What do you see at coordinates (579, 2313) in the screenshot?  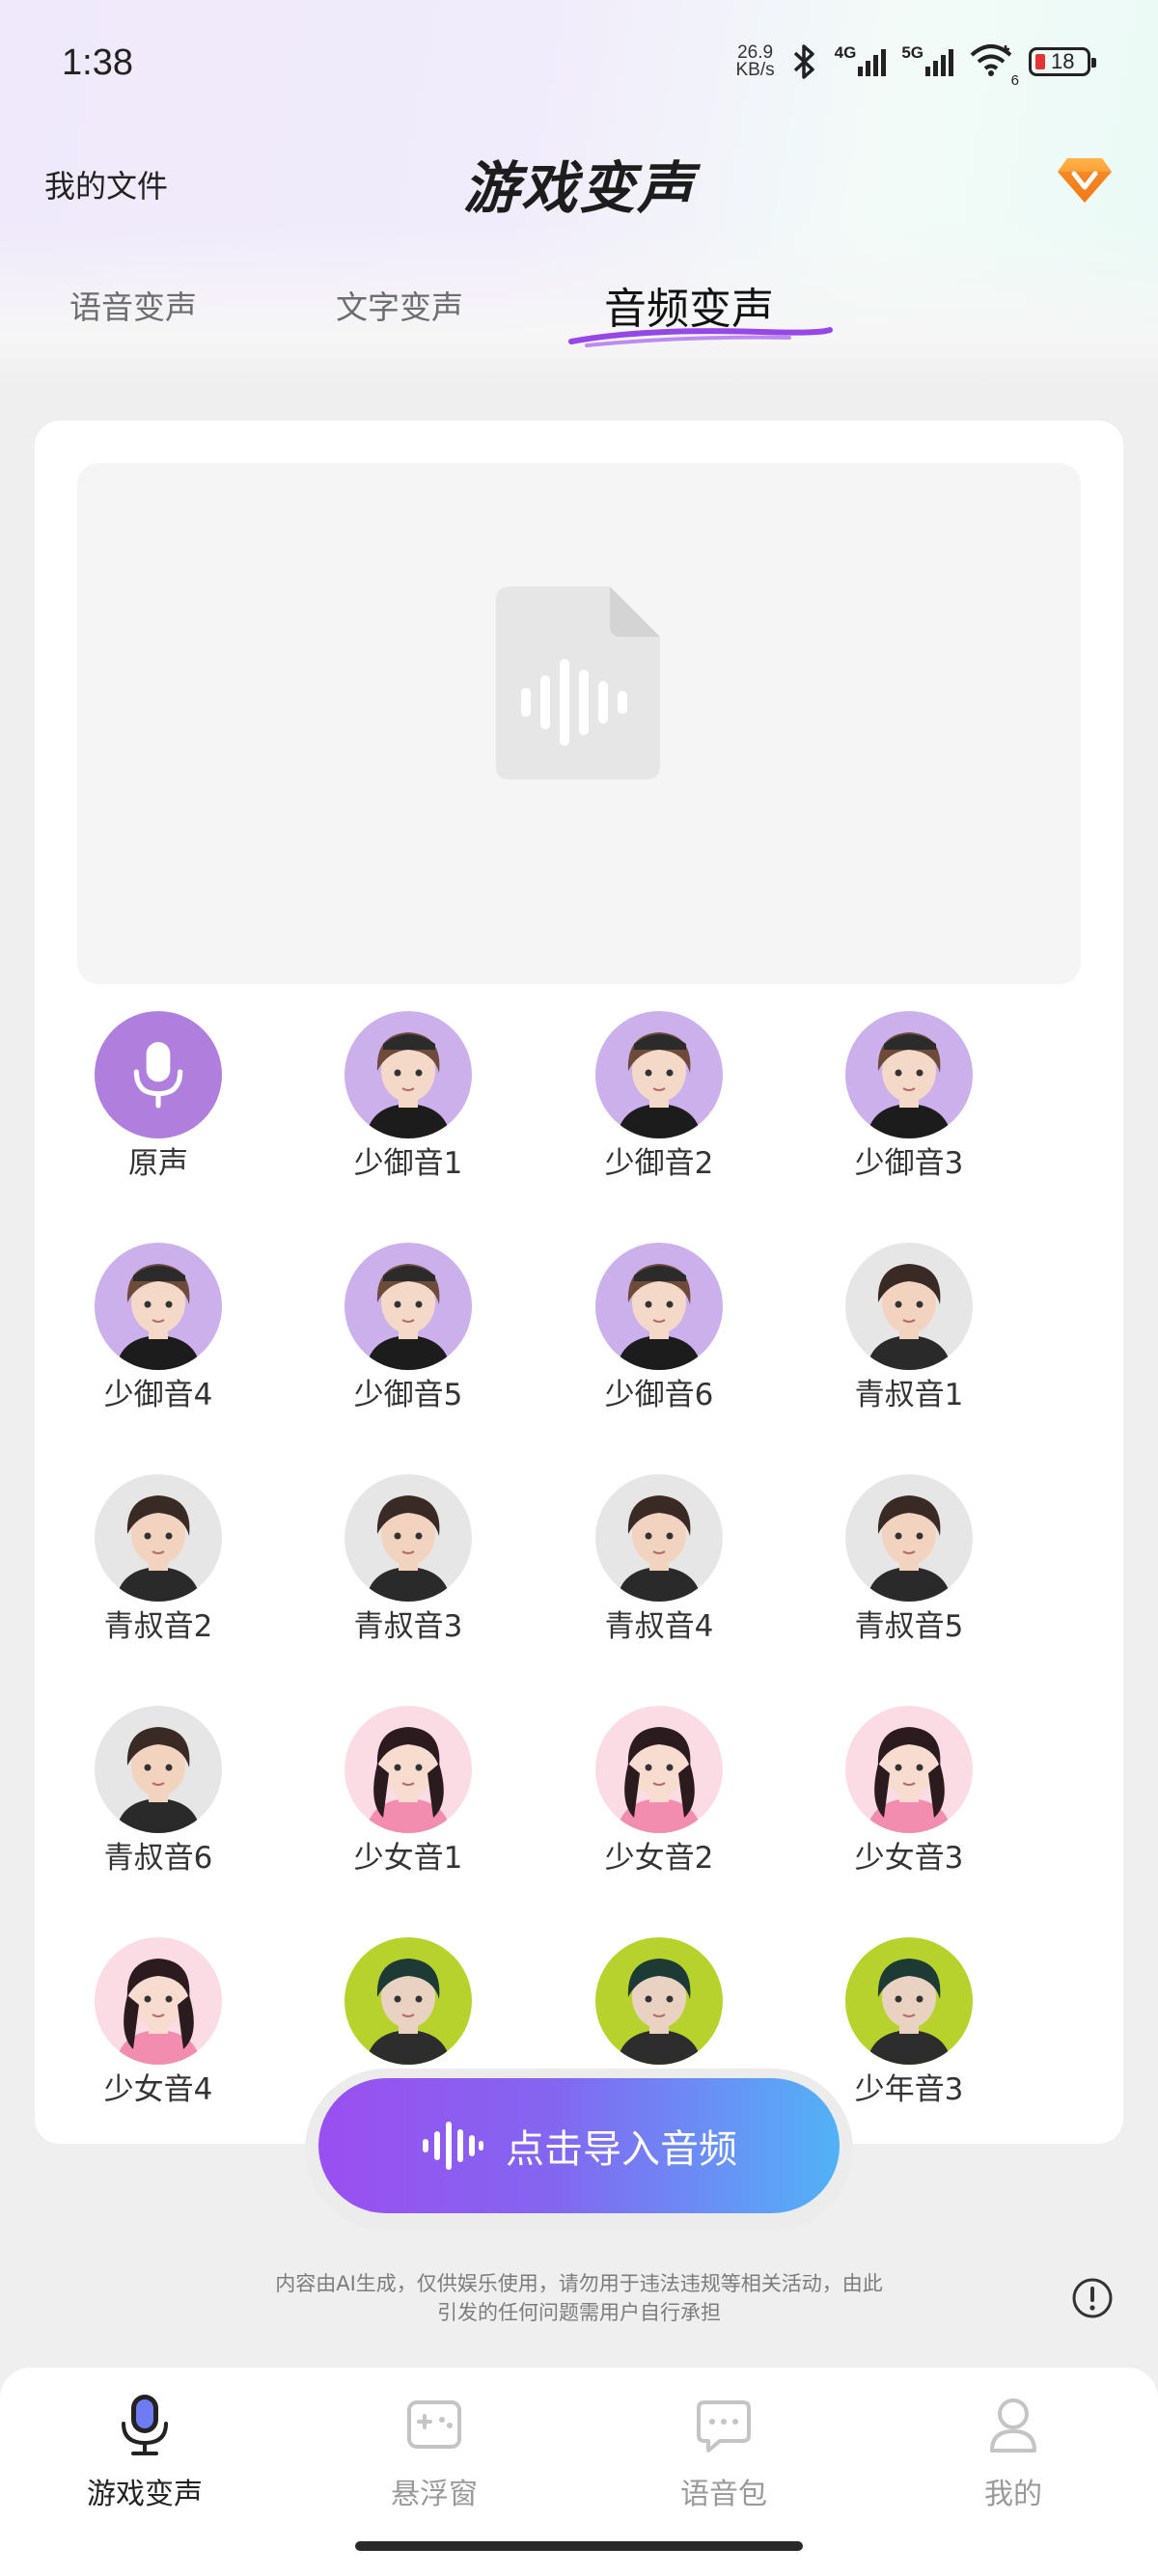 I see `disclaimer-line-2: 引发的任何问题需用户自行承担` at bounding box center [579, 2313].